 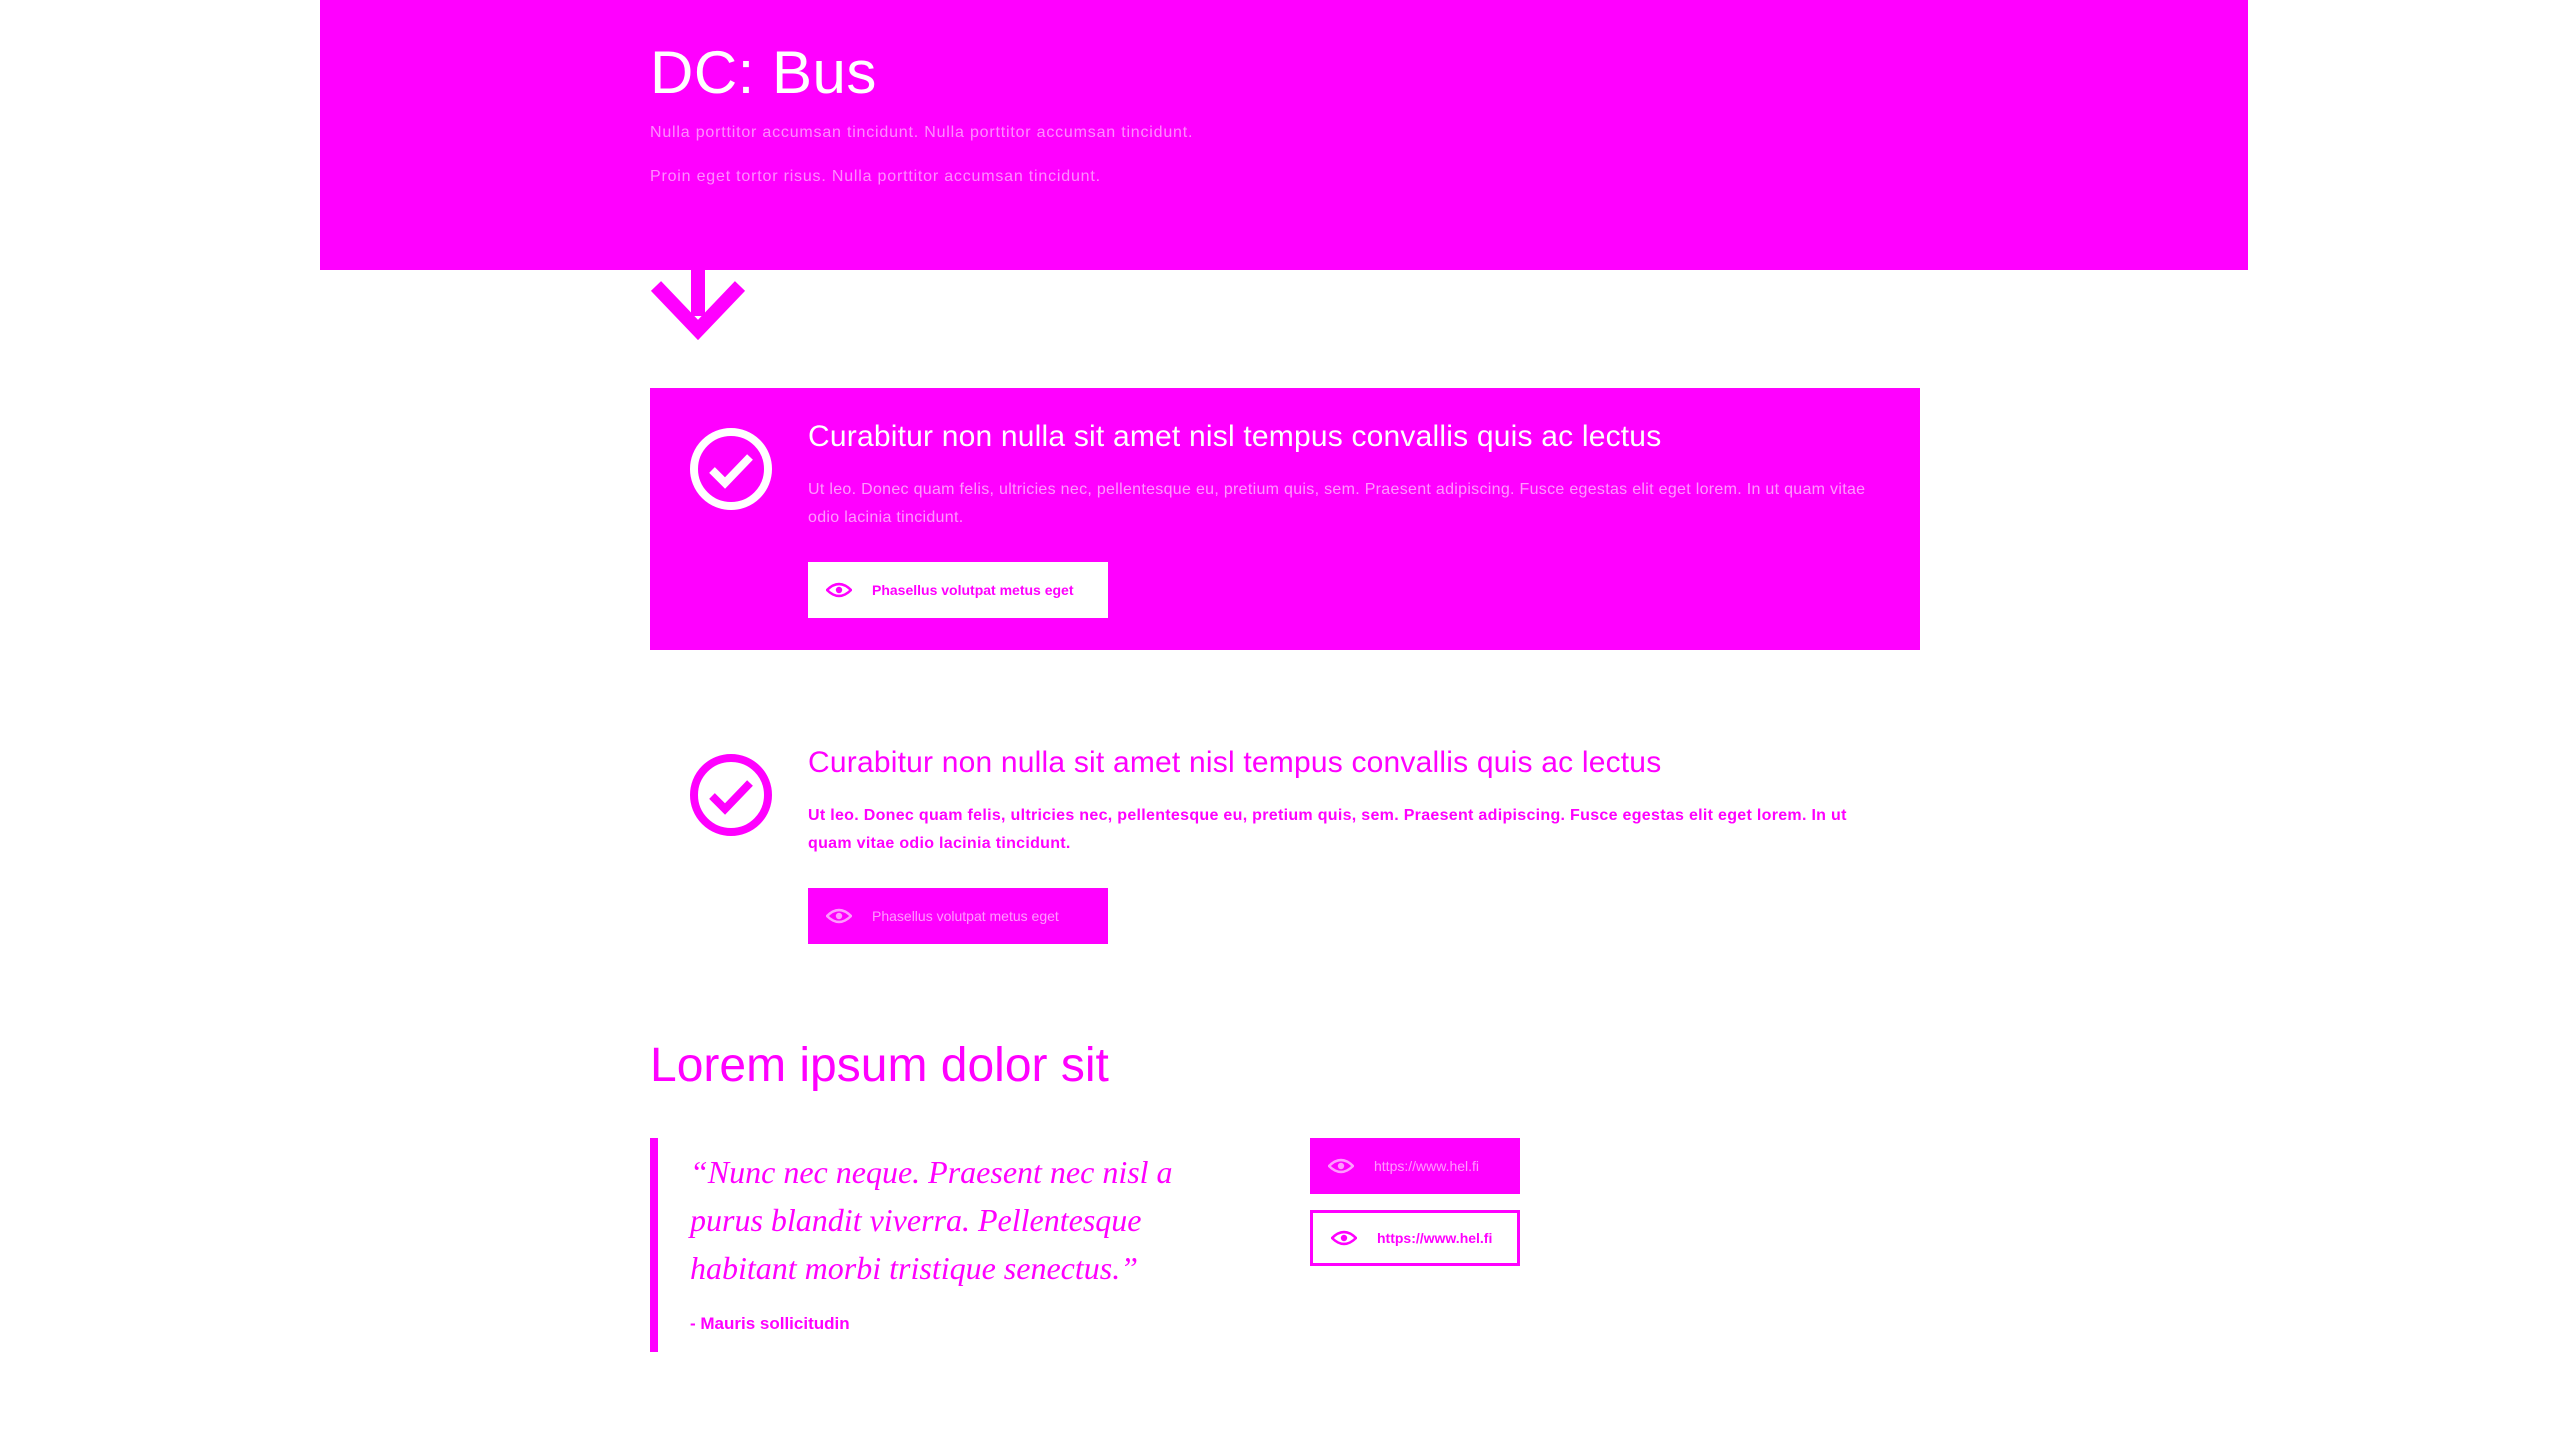 What do you see at coordinates (698, 299) in the screenshot?
I see `arrow-down-icon` at bounding box center [698, 299].